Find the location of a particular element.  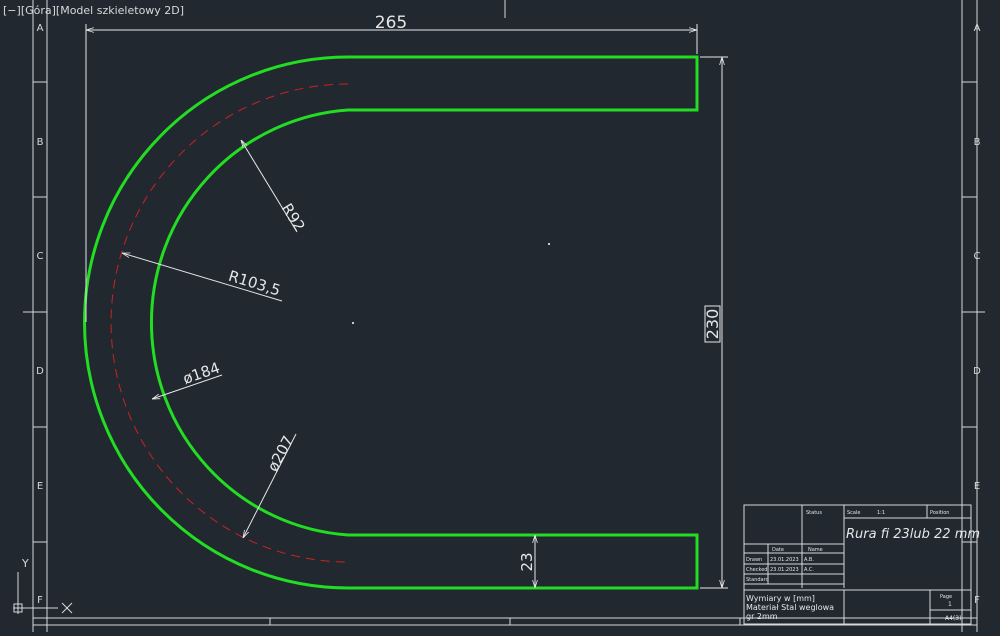

tb-note: Wymiary w [mm] is located at coordinates (780, 598).